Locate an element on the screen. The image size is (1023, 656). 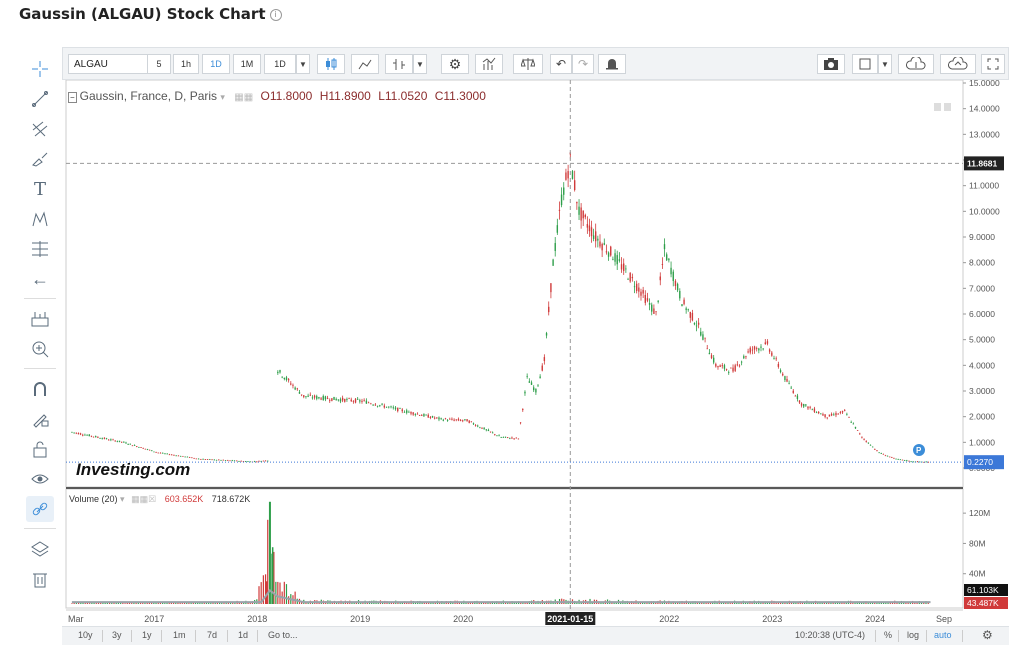
y-tick-label: 3.0000 is located at coordinates (982, 391).